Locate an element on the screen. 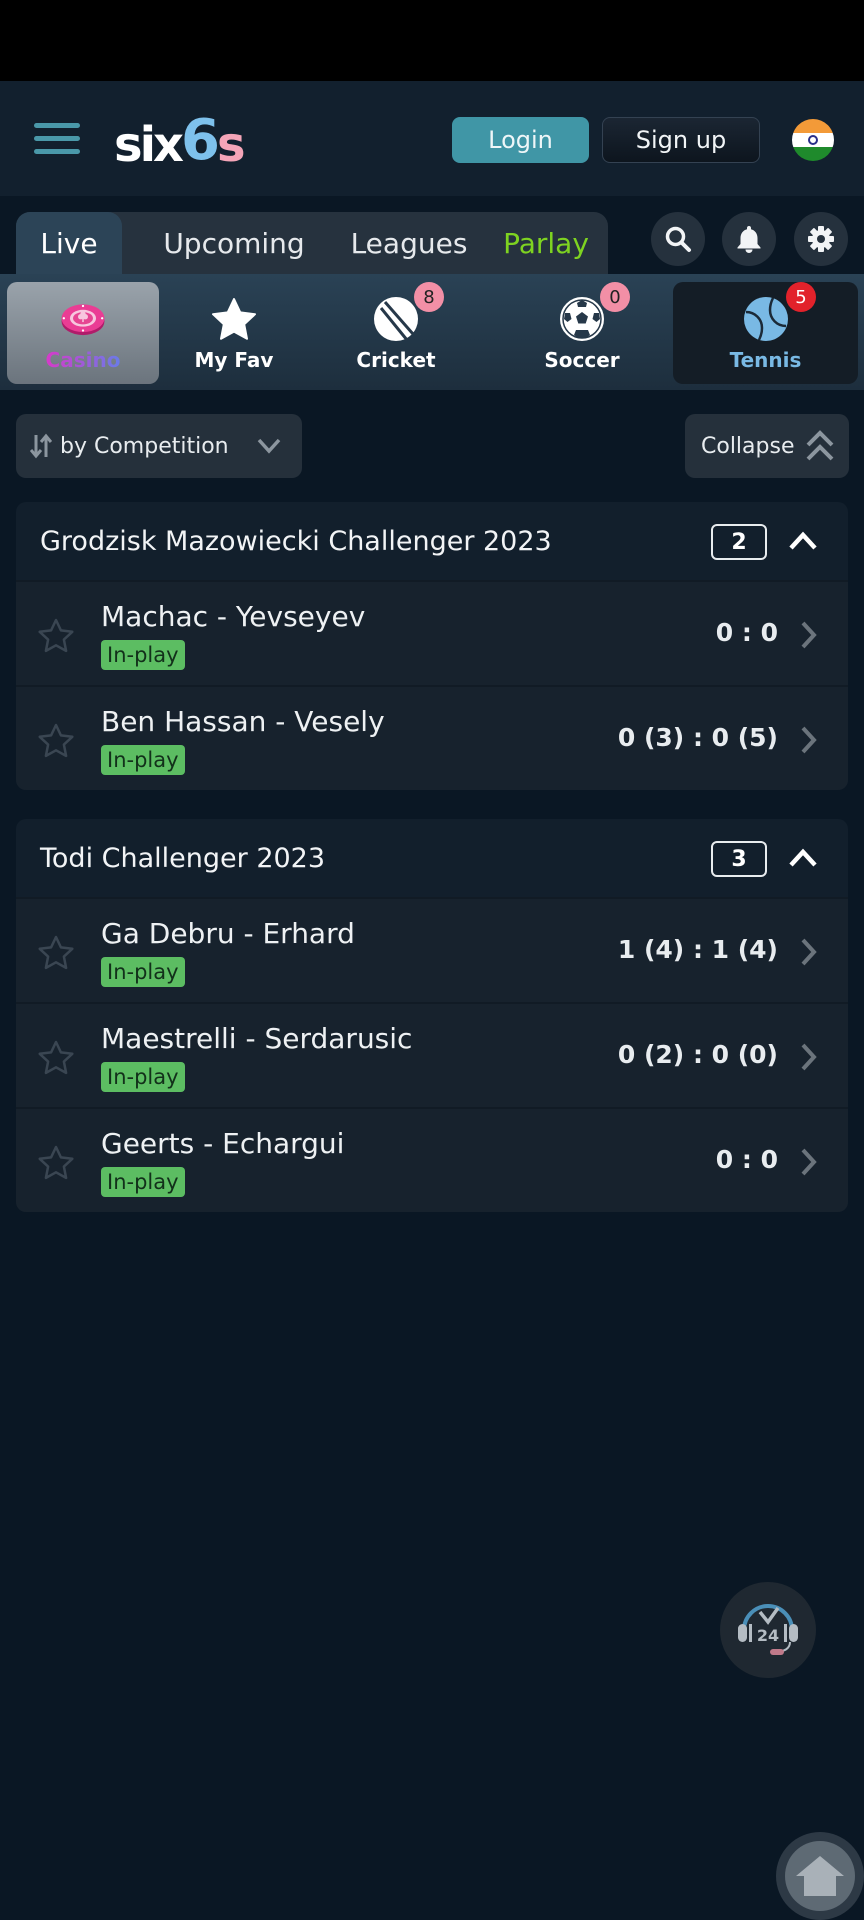  match-row: Machac - Yevseyev In-play 0 : 0 is located at coordinates (432, 632).